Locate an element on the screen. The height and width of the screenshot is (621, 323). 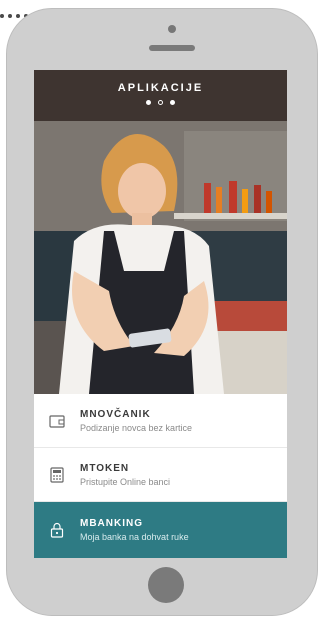
camera-icon is located at coordinates (172, 29).